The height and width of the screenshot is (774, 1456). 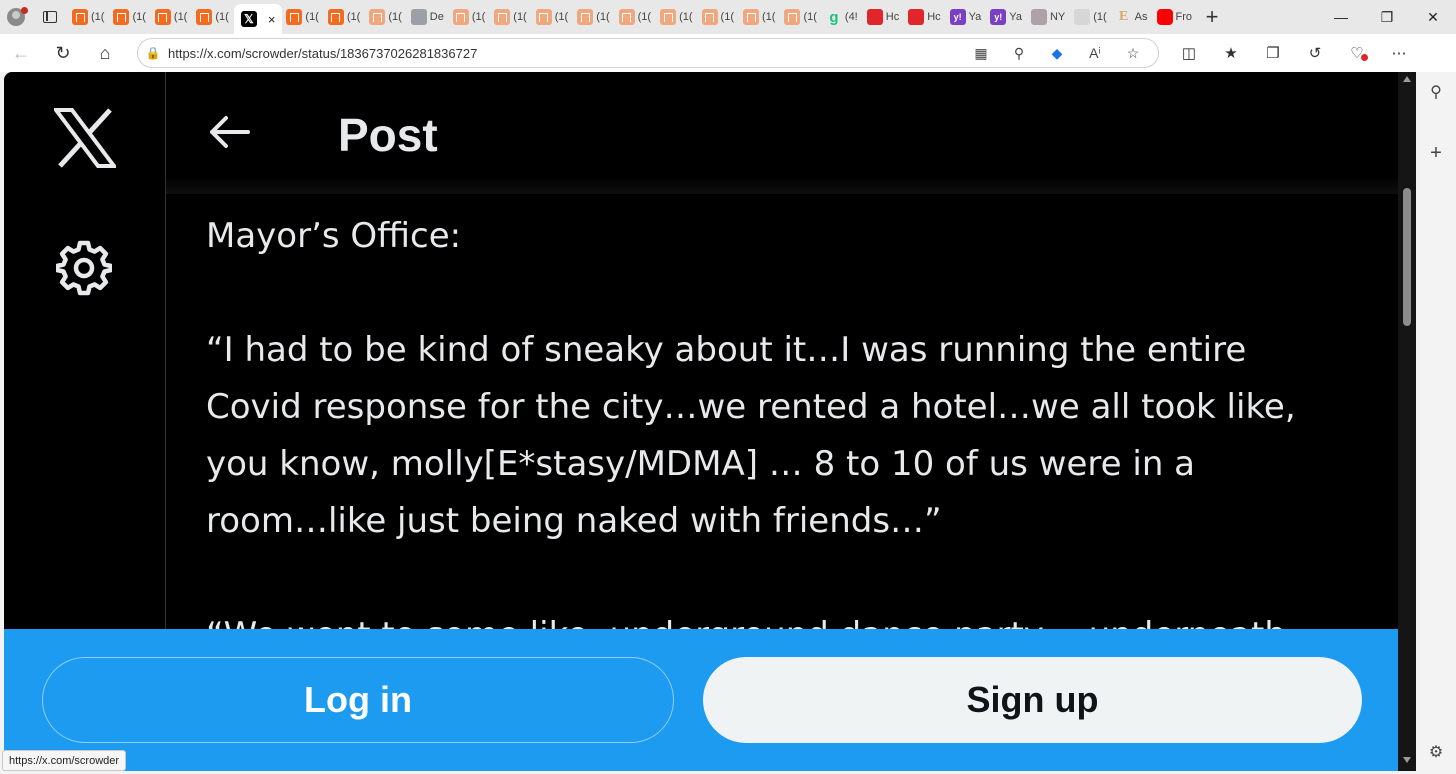 I want to click on zoom-icon: ⚲, so click(x=1019, y=53).